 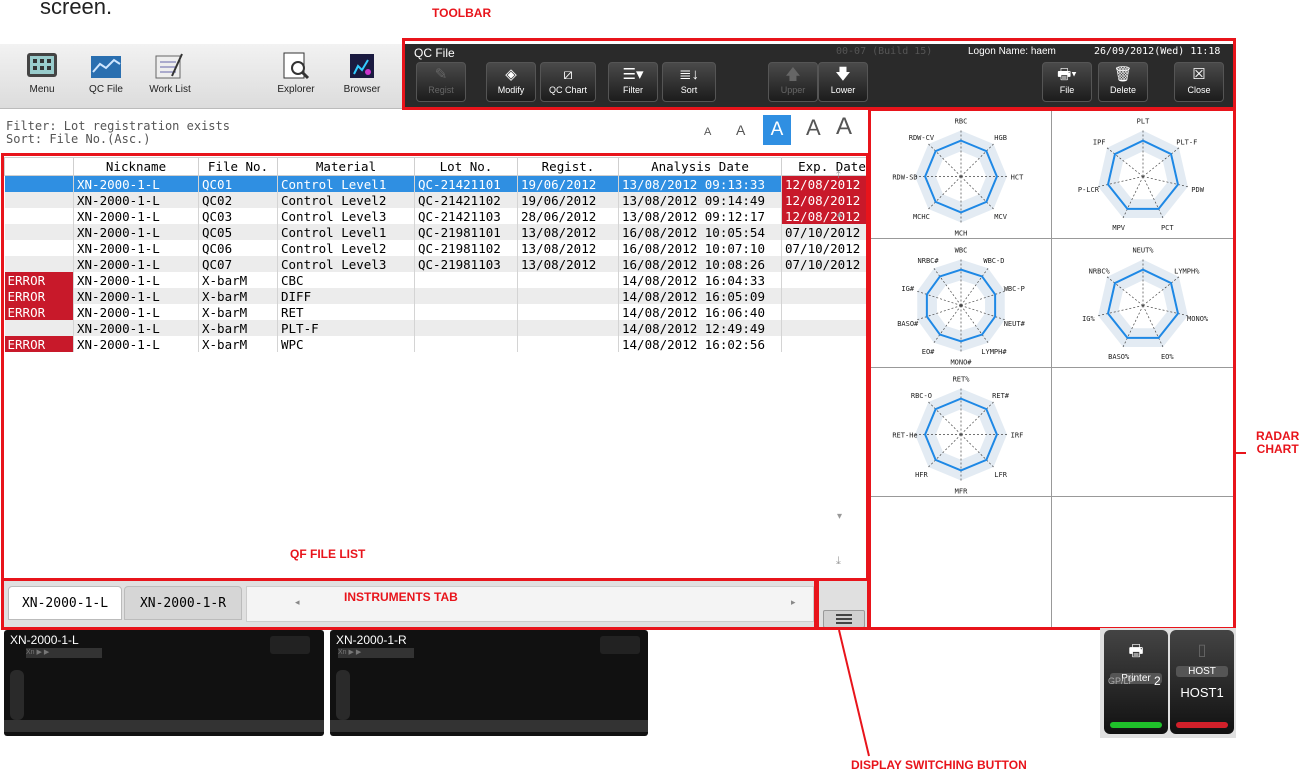 I want to click on qc-file-label: QC File, so click(x=106, y=89).